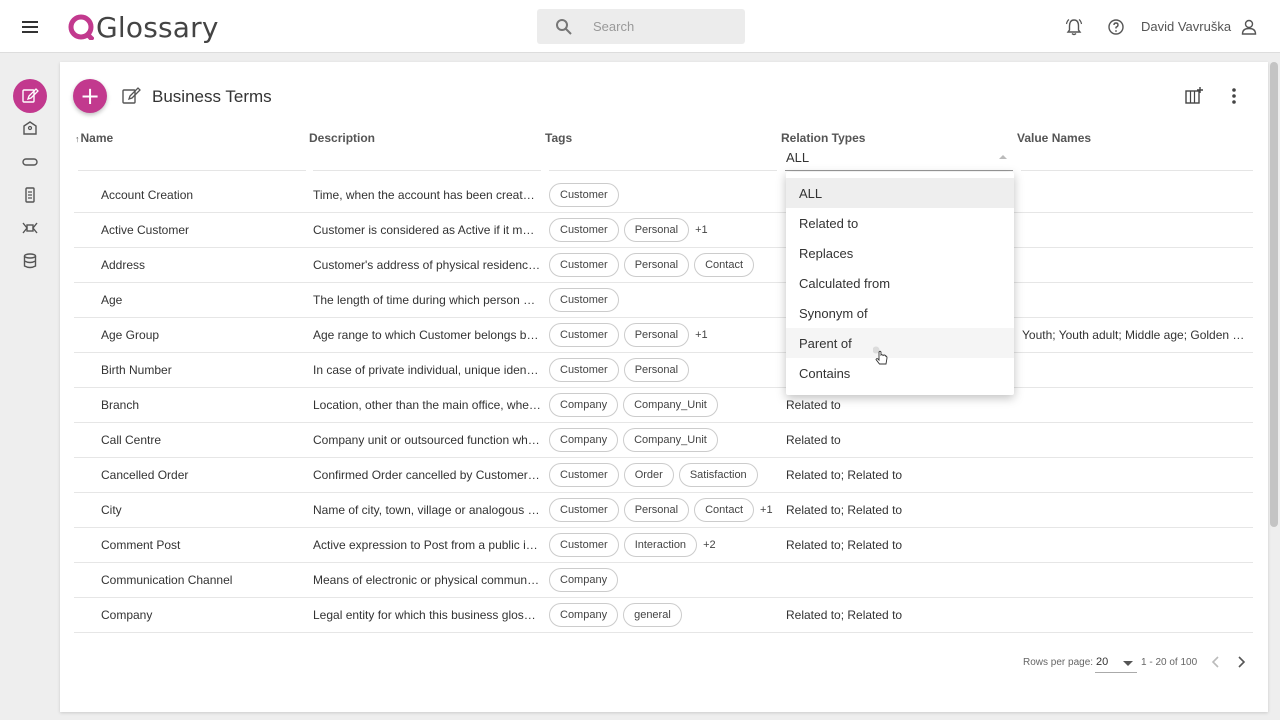 The image size is (1280, 720). Describe the element at coordinates (900, 193) in the screenshot. I see `dropdown-option: ALL` at that location.